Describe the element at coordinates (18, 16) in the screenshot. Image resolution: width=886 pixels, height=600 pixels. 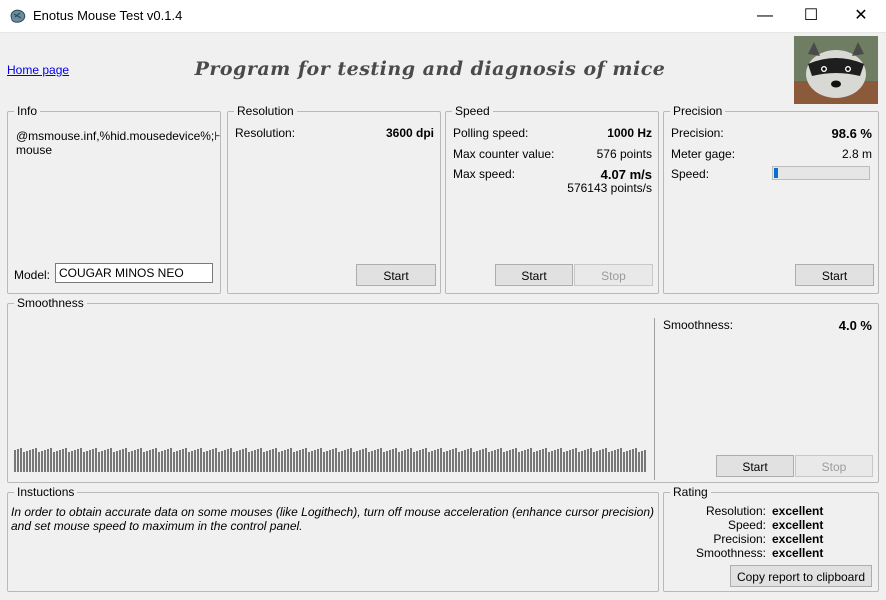
I see `app-icon` at that location.